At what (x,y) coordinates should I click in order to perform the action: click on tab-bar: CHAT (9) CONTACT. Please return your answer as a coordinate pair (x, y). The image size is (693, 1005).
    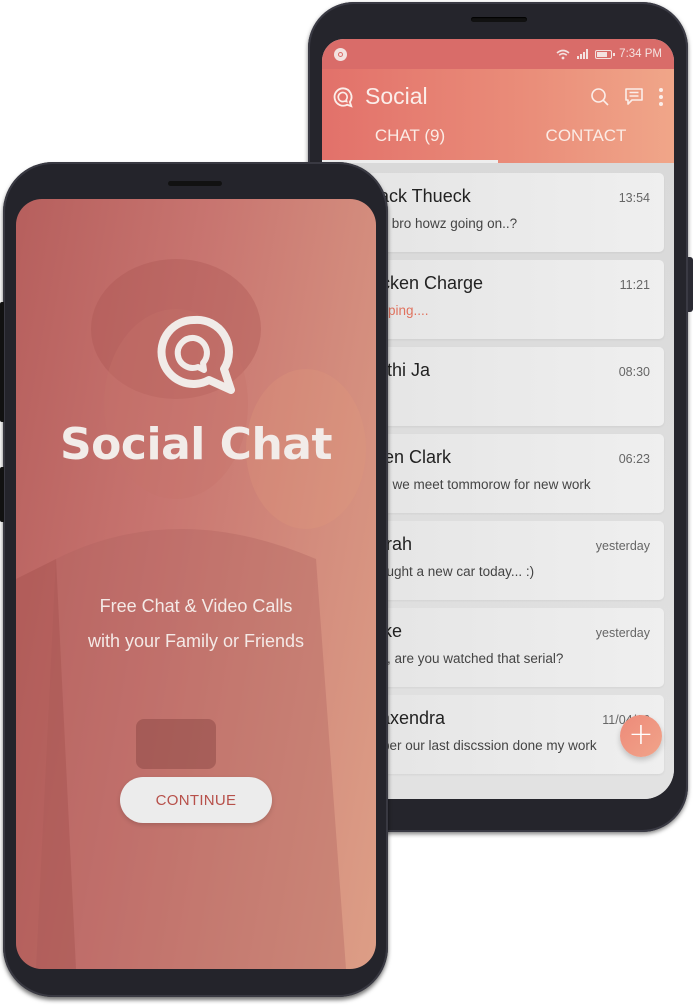
    Looking at the image, I should click on (498, 143).